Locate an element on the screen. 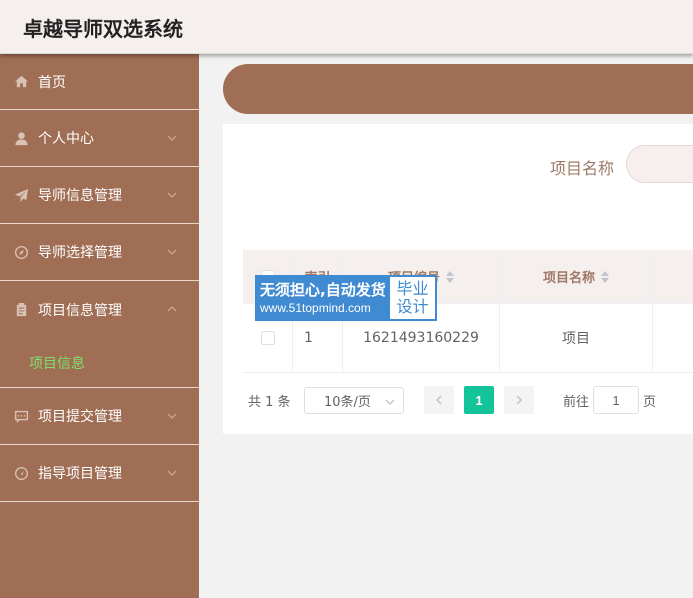 This screenshot has height=598, width=693. row-extra is located at coordinates (673, 338).